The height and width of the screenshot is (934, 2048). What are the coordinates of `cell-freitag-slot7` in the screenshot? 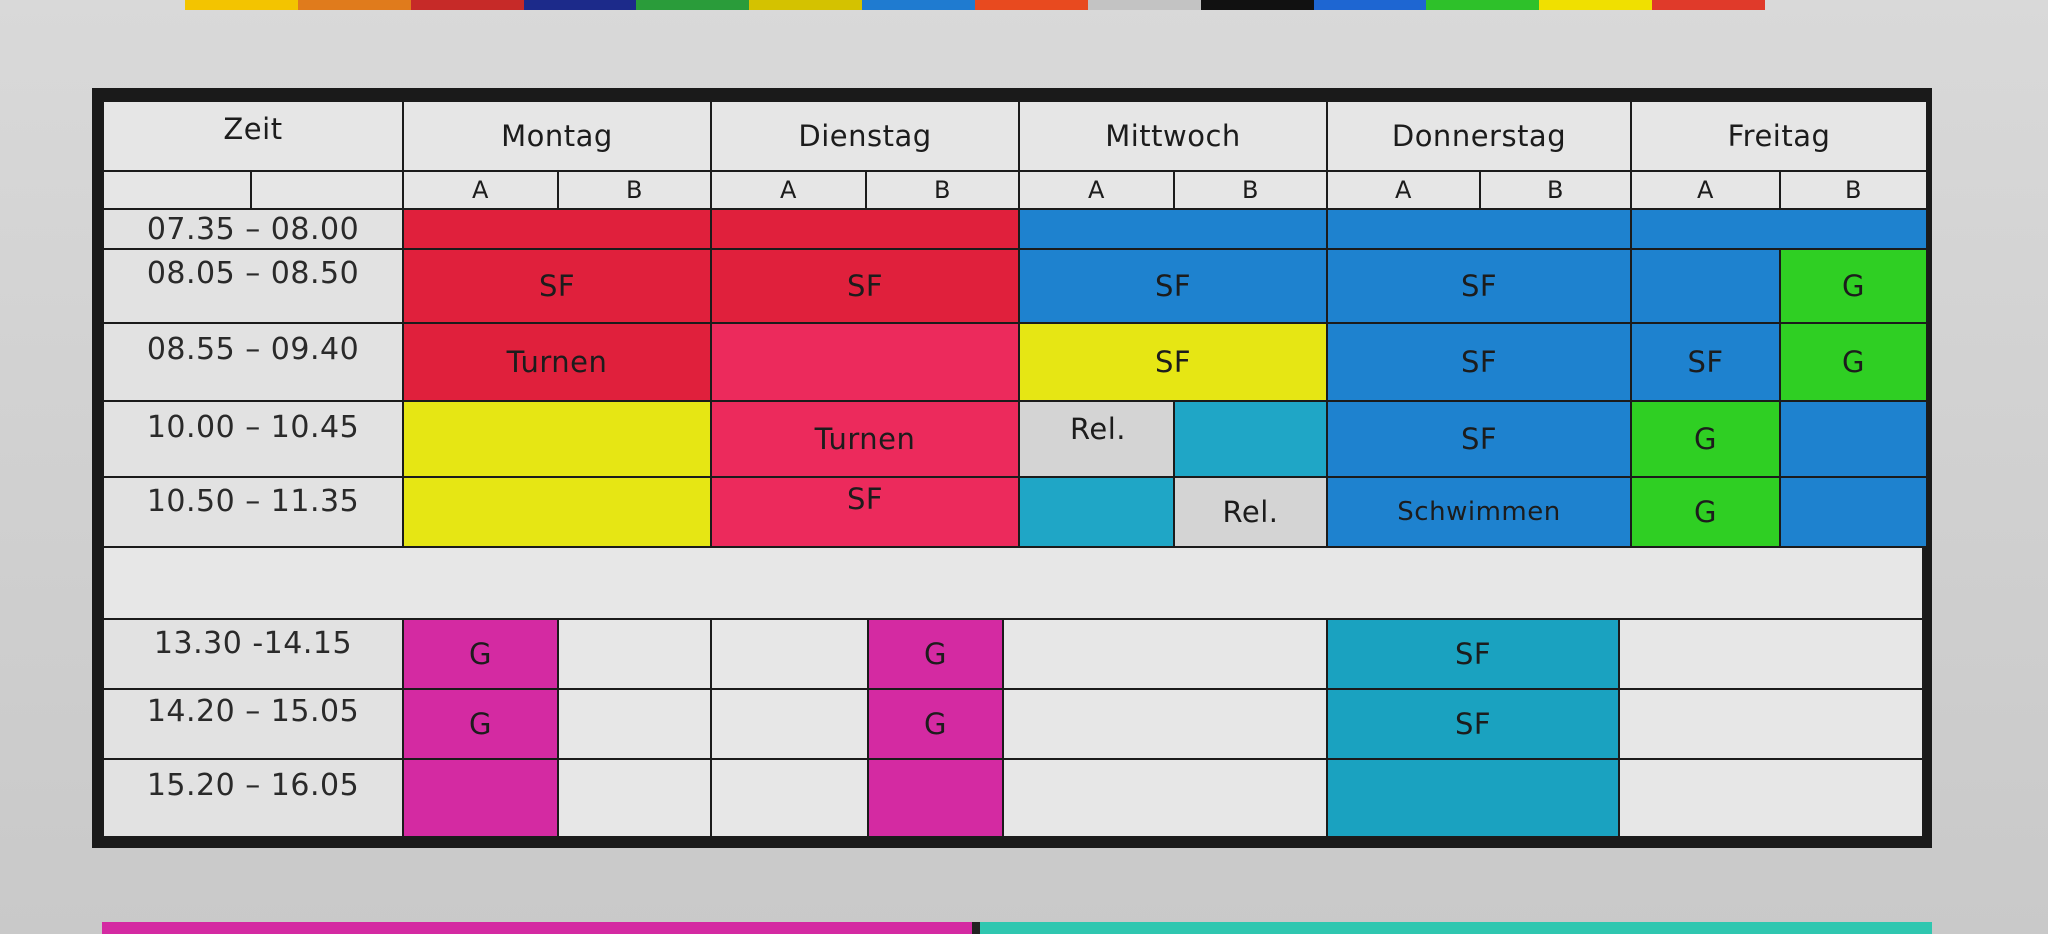 It's located at (1771, 724).